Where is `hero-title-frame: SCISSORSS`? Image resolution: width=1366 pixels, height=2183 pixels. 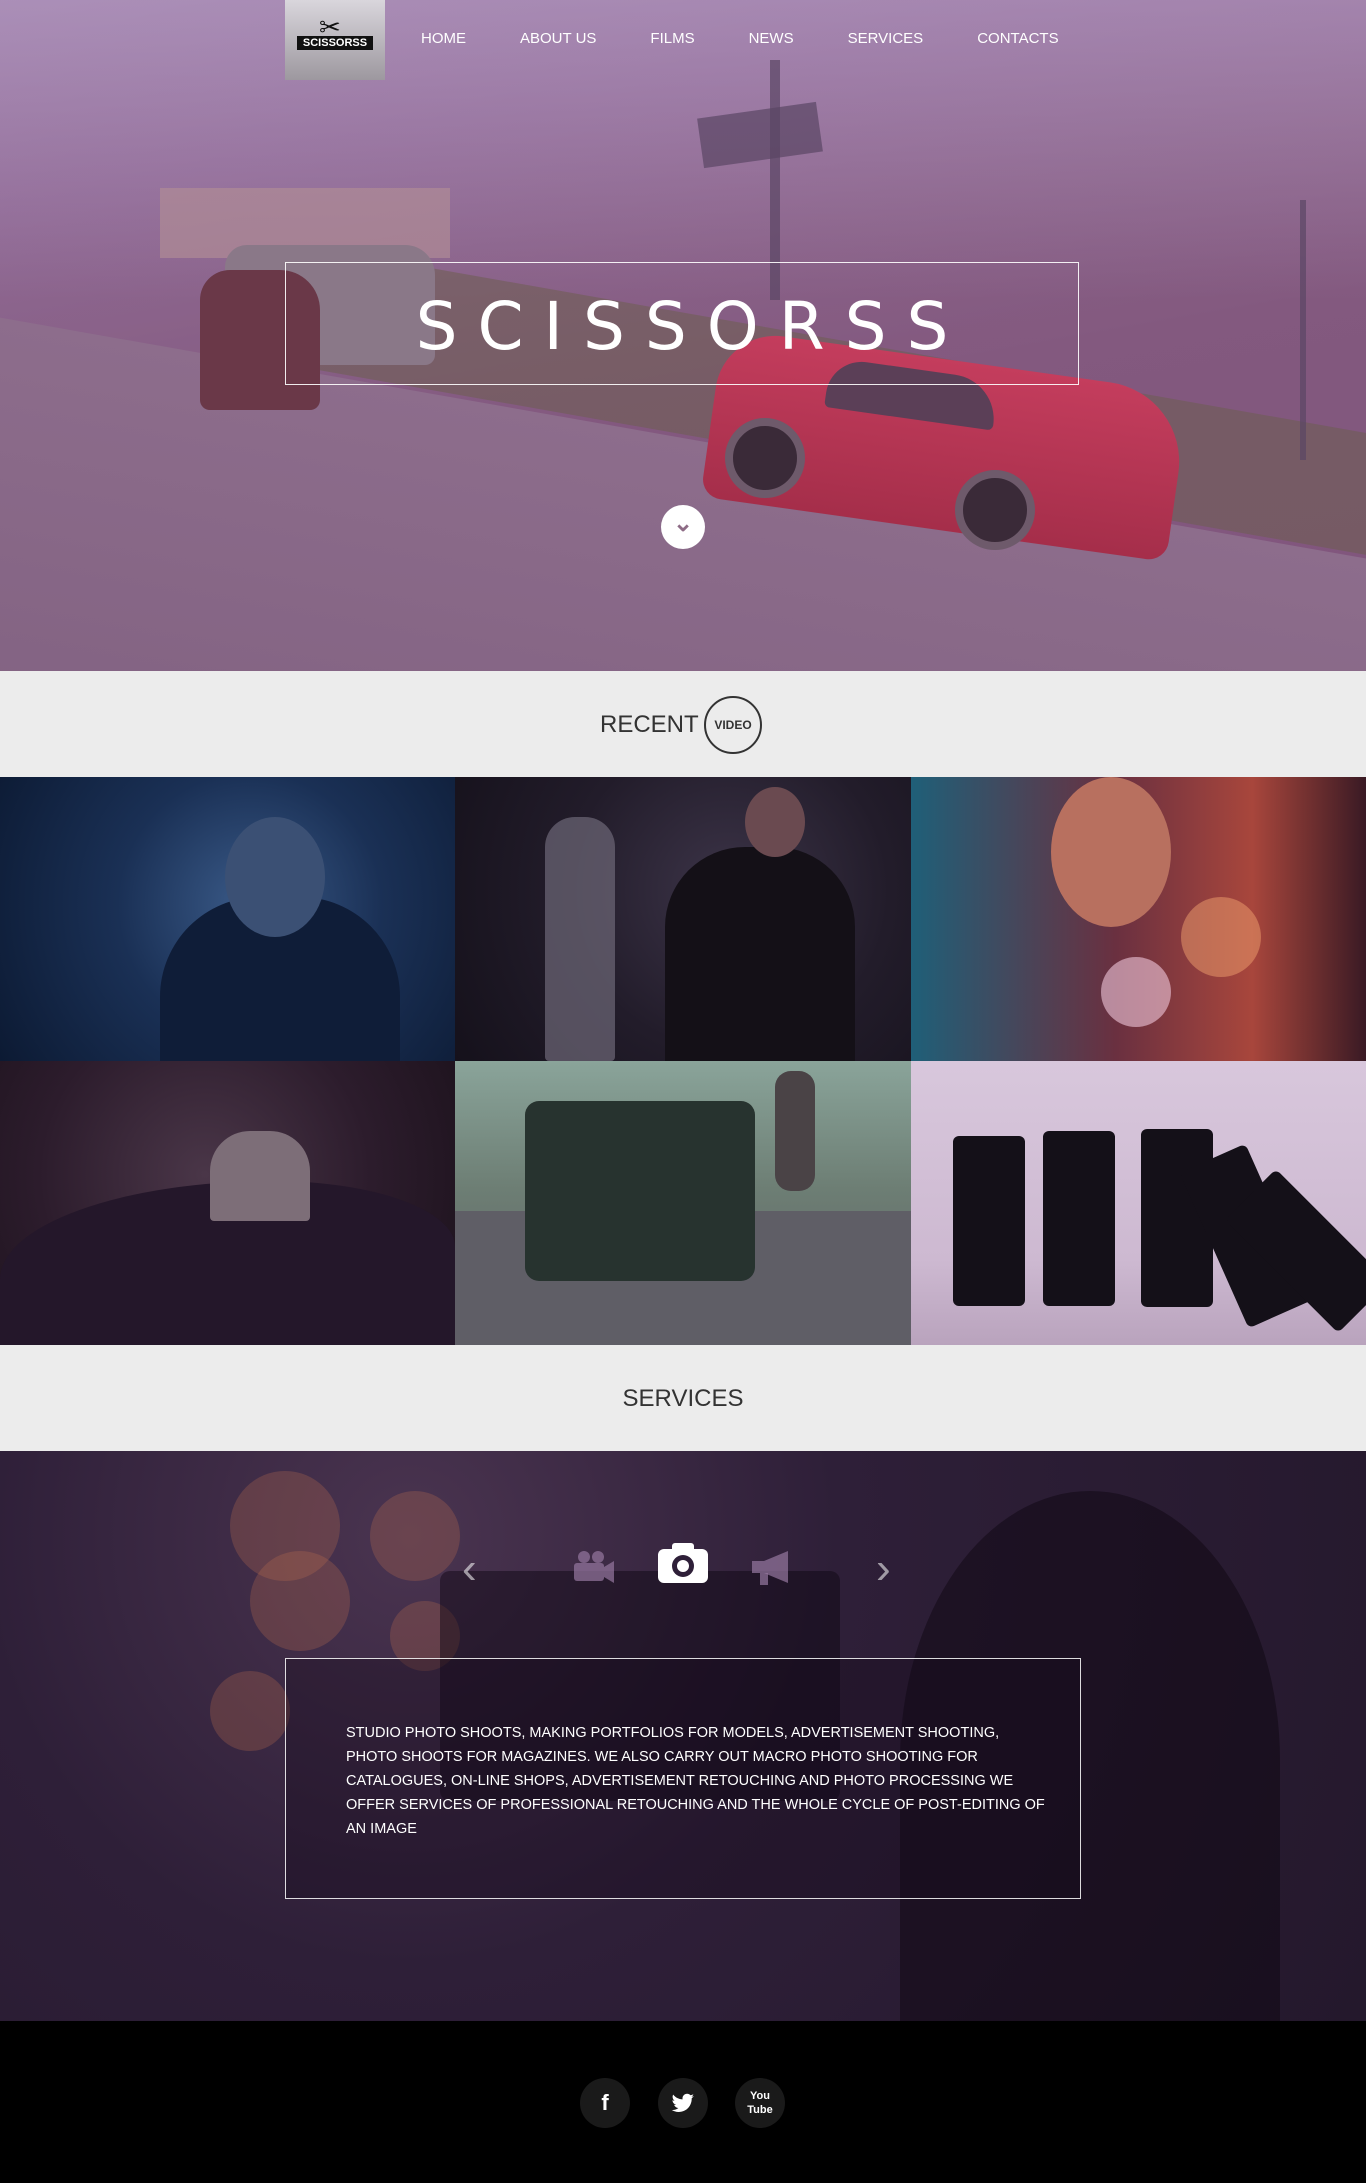 hero-title-frame: SCISSORSS is located at coordinates (682, 323).